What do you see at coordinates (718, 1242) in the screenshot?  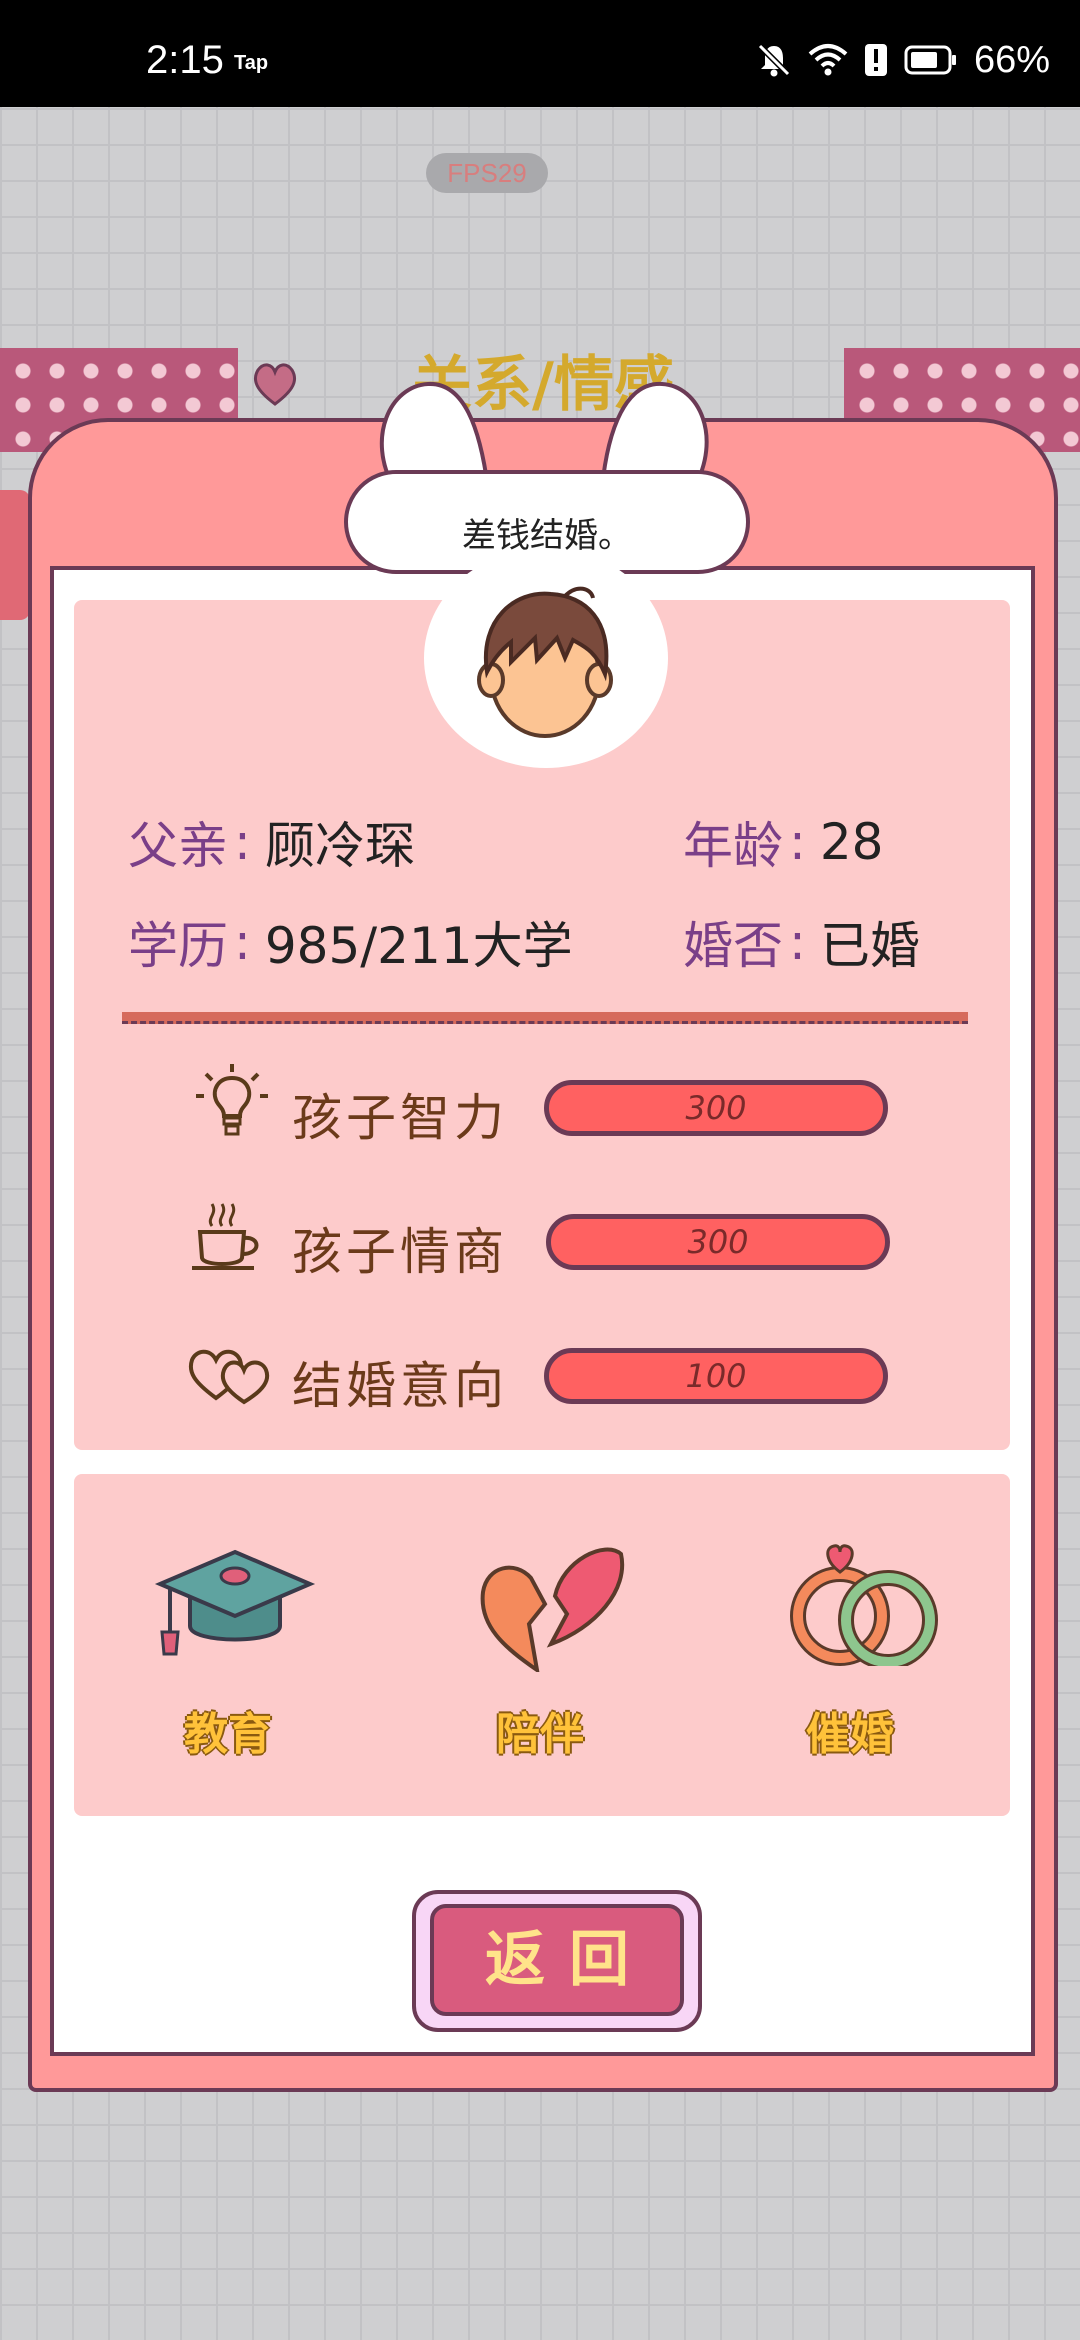 I see `stat-bar-eq: 300` at bounding box center [718, 1242].